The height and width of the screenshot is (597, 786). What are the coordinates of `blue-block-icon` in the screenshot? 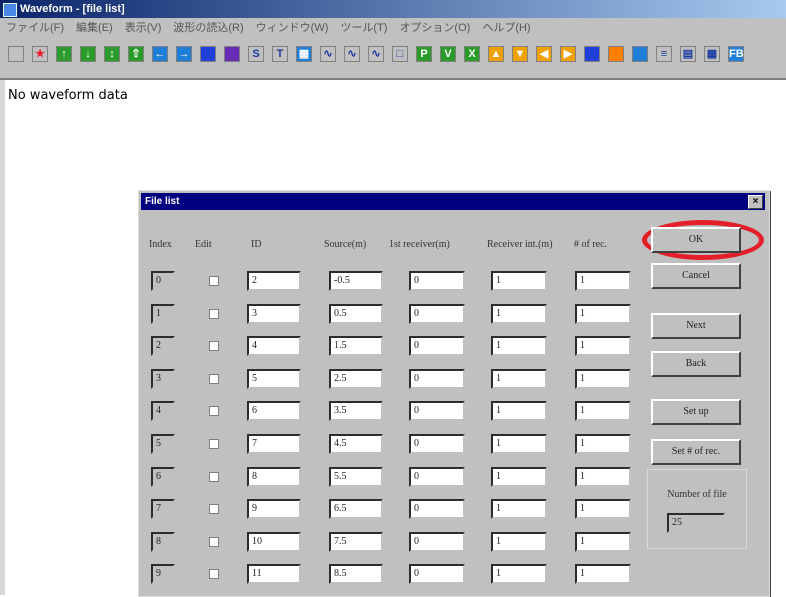 It's located at (208, 54).